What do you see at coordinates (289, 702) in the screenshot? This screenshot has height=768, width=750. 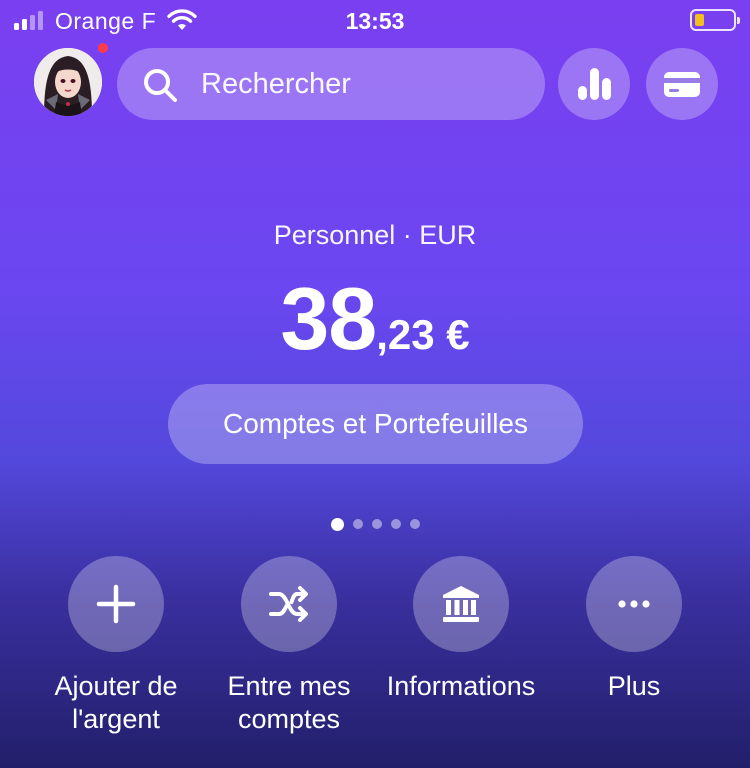 I see `transfer-label: Entre mes comptes` at bounding box center [289, 702].